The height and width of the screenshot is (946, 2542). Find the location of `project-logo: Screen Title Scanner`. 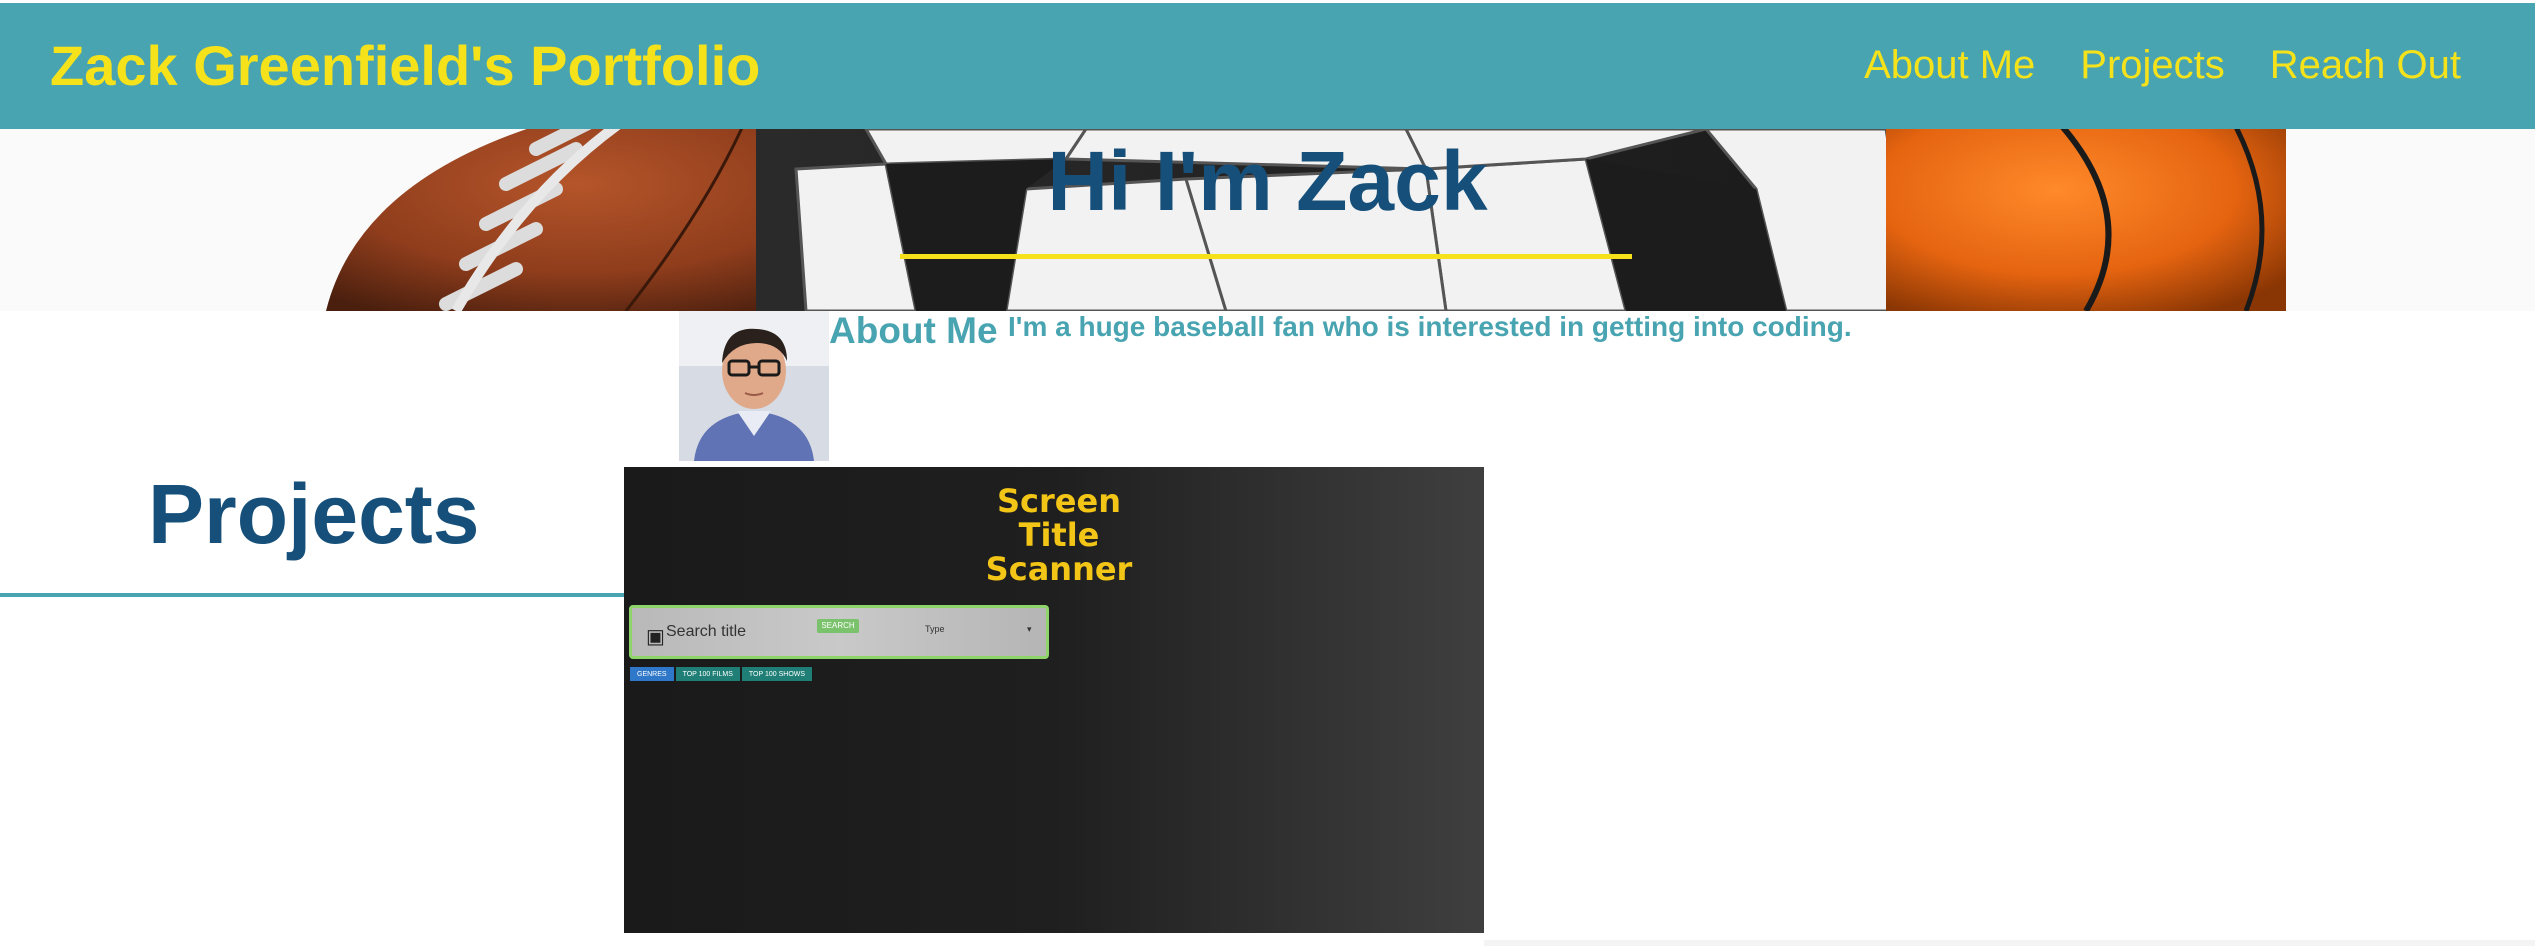

project-logo: Screen Title Scanner is located at coordinates (1059, 535).